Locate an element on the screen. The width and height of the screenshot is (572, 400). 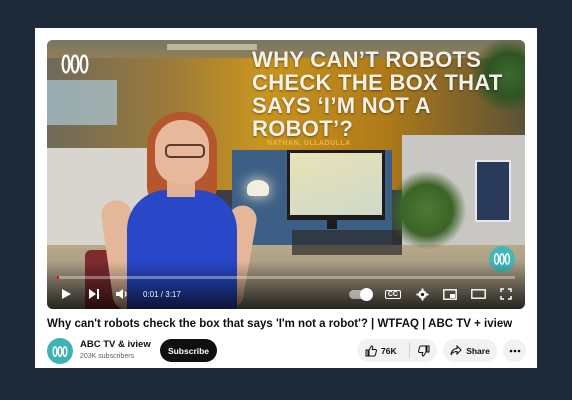
fullscreen-icon is located at coordinates (506, 294).